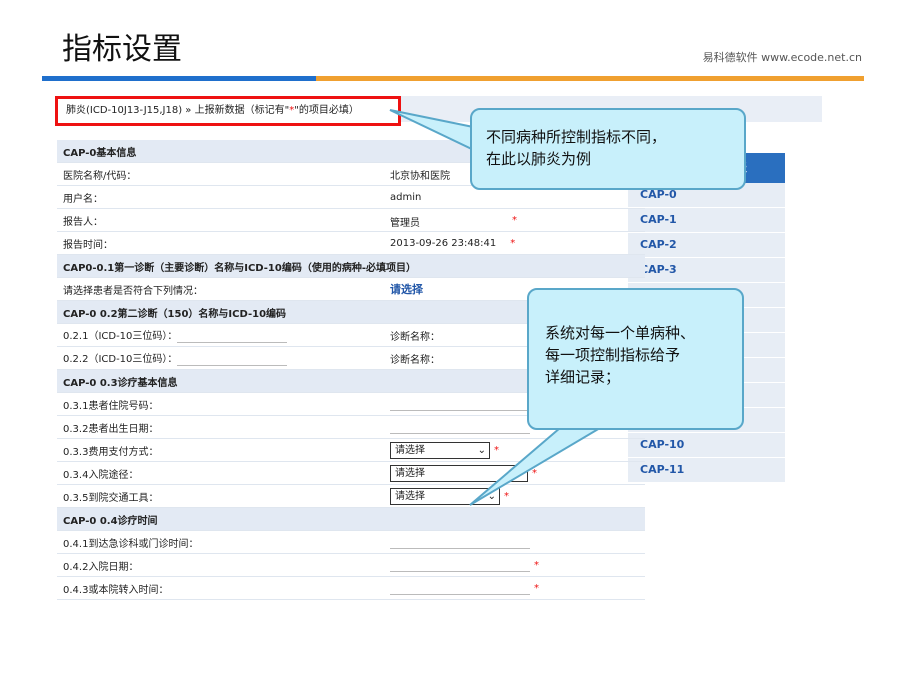  What do you see at coordinates (539, 159) in the screenshot?
I see `callout-line: 在此以肺炎为例` at bounding box center [539, 159].